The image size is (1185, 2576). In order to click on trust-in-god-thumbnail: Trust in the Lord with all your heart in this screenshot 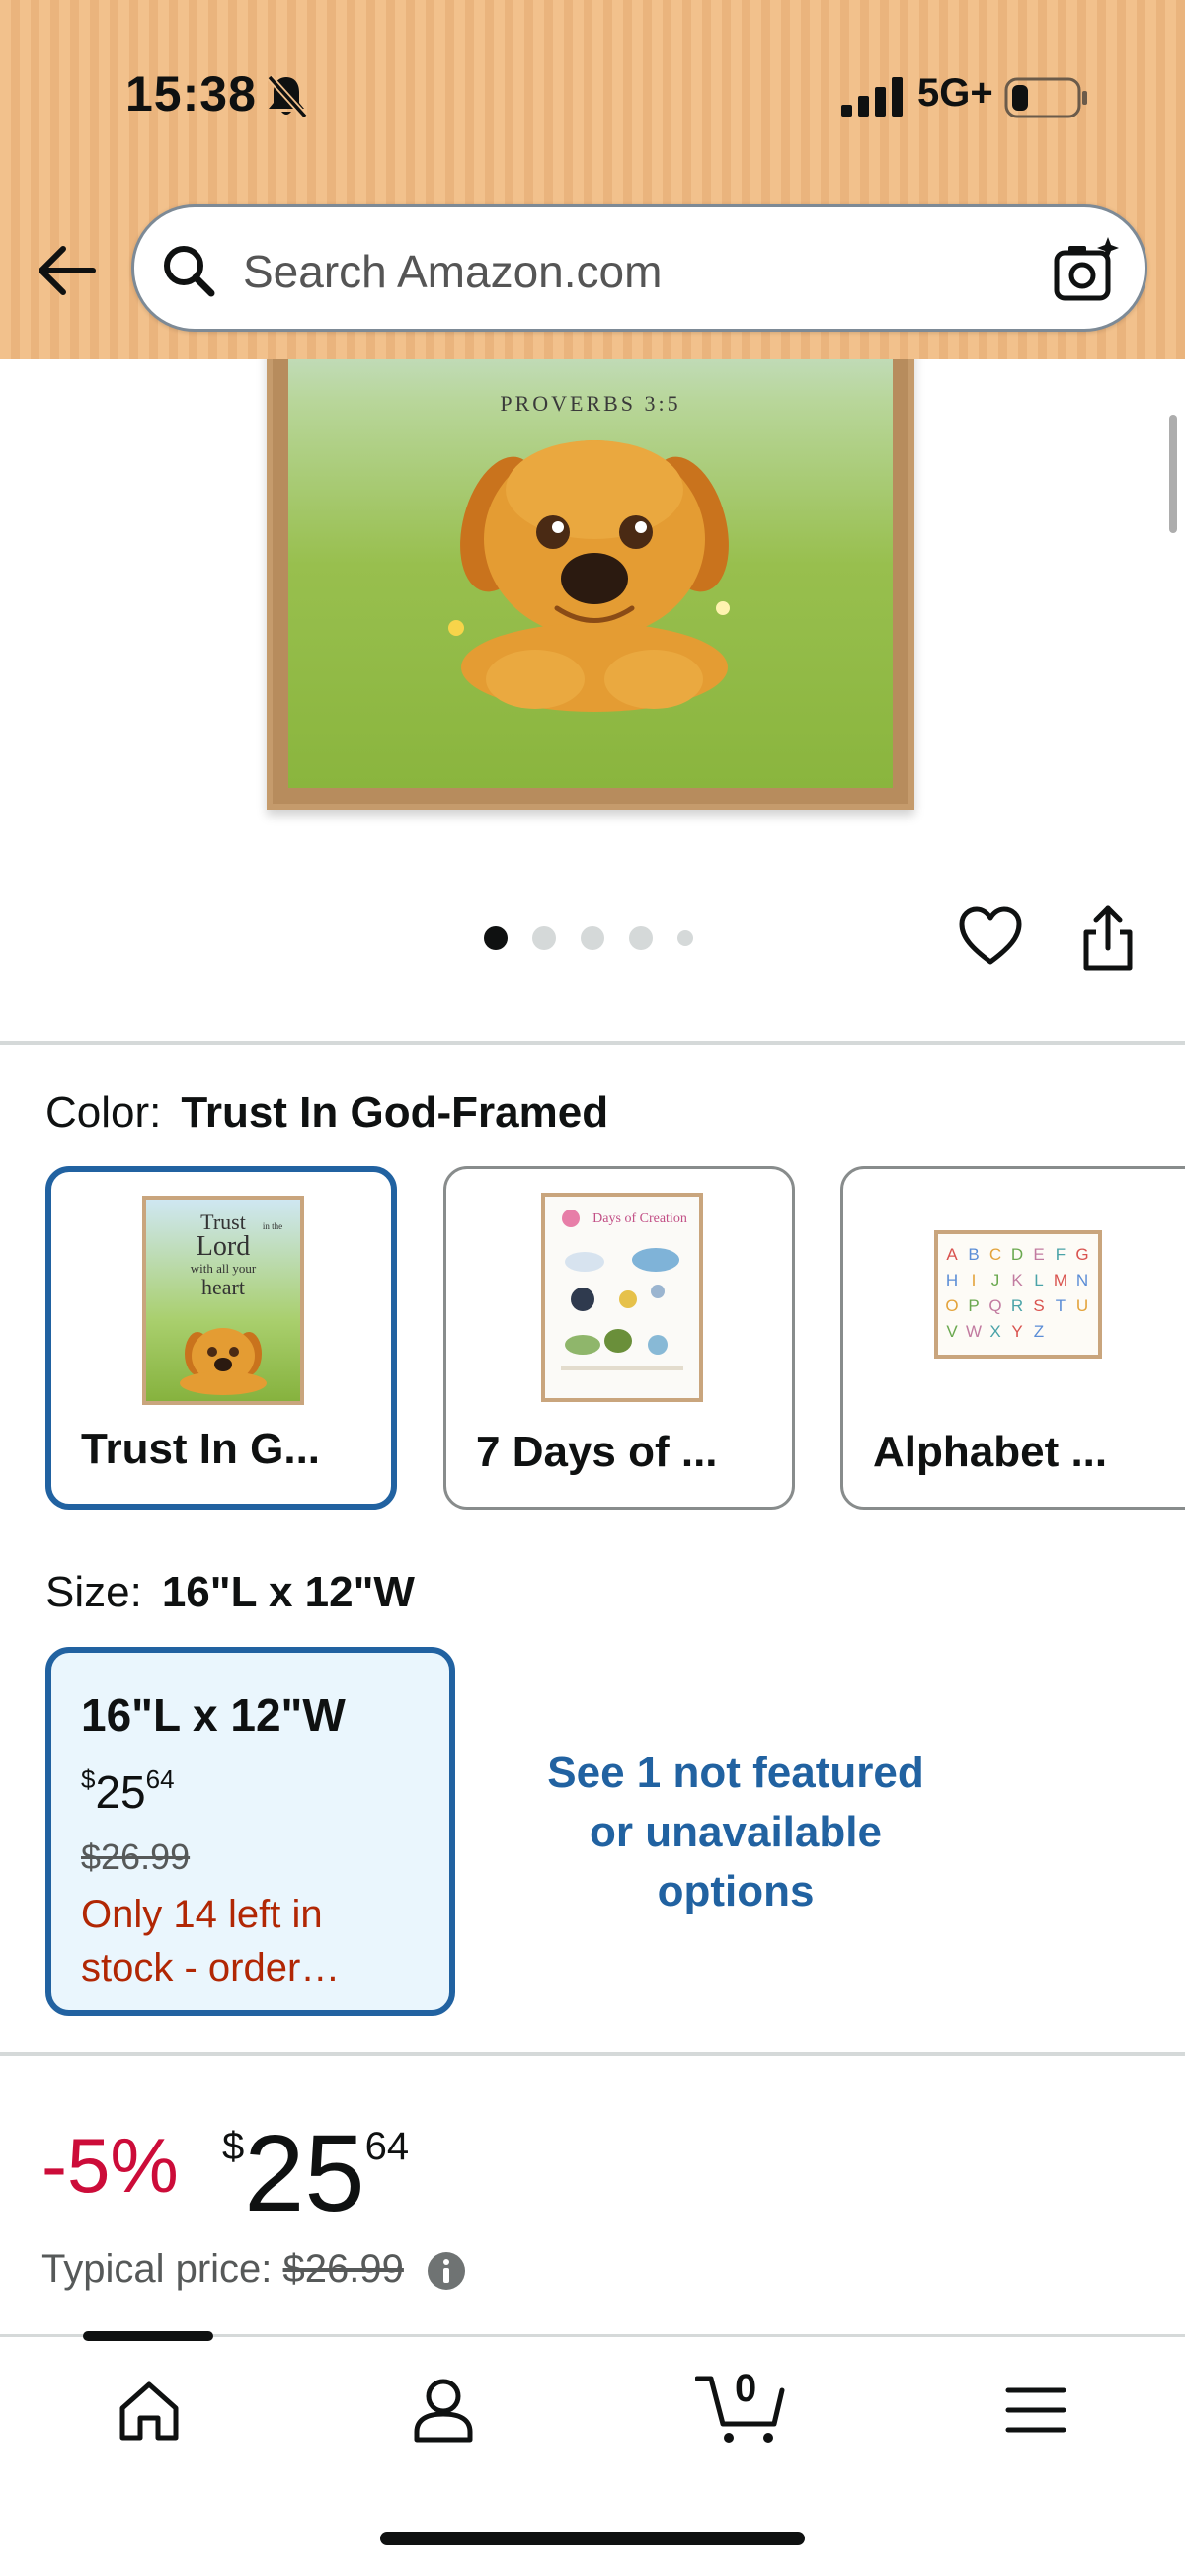, I will do `click(223, 1300)`.